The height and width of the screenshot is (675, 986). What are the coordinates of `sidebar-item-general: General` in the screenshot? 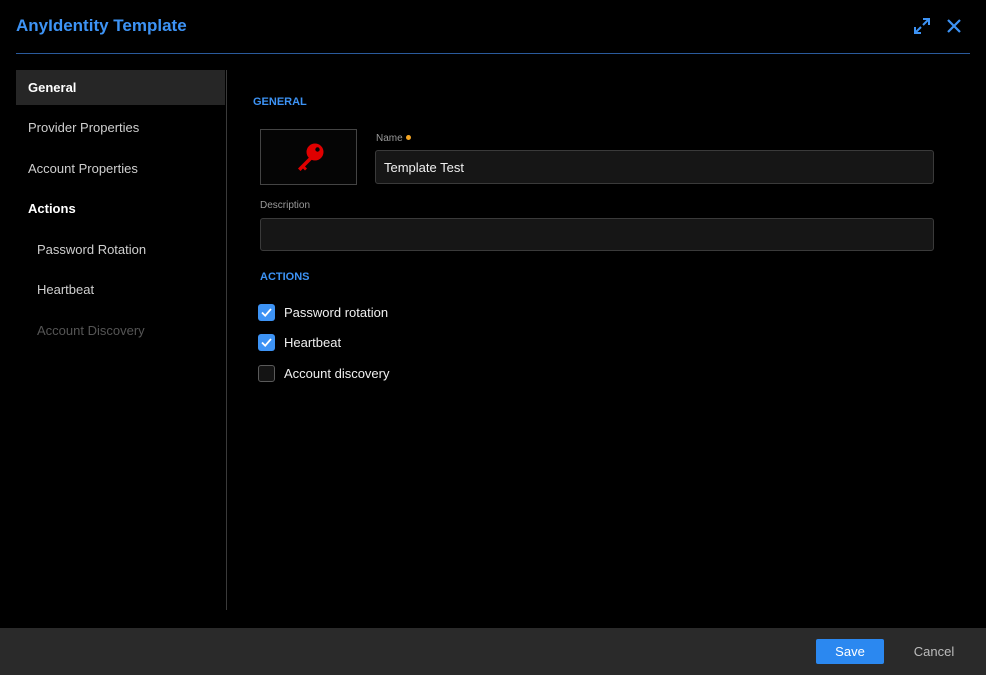 It's located at (120, 87).